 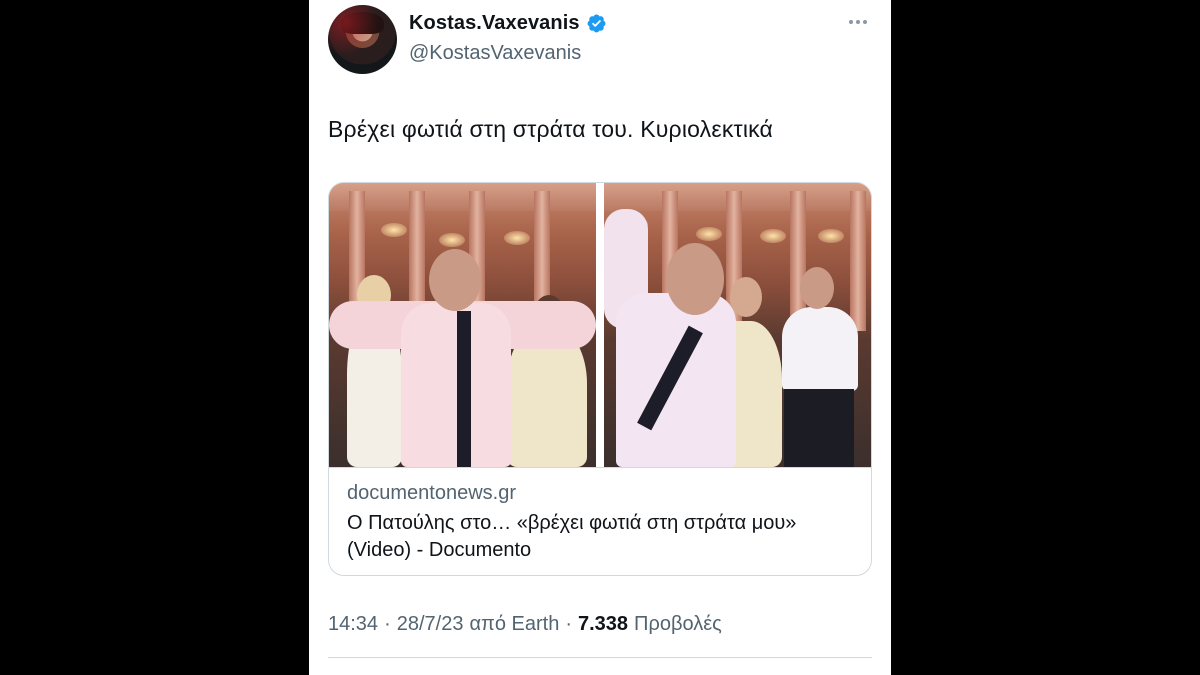 What do you see at coordinates (603, 624) in the screenshot?
I see `views-count: 7.338` at bounding box center [603, 624].